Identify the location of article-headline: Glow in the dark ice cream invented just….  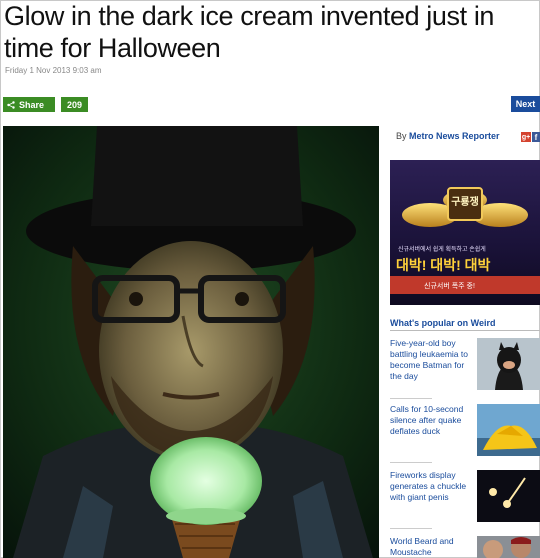
(272, 32).